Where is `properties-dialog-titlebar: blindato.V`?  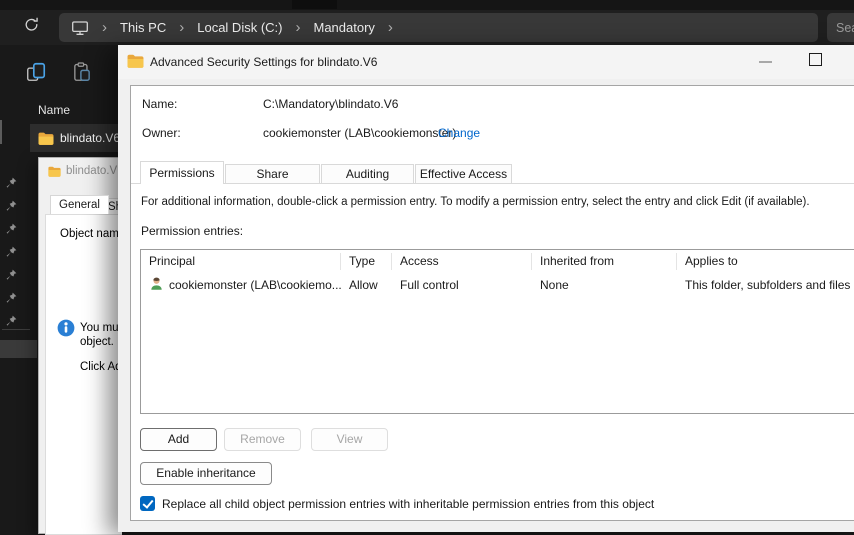 properties-dialog-titlebar: blindato.V is located at coordinates (83, 171).